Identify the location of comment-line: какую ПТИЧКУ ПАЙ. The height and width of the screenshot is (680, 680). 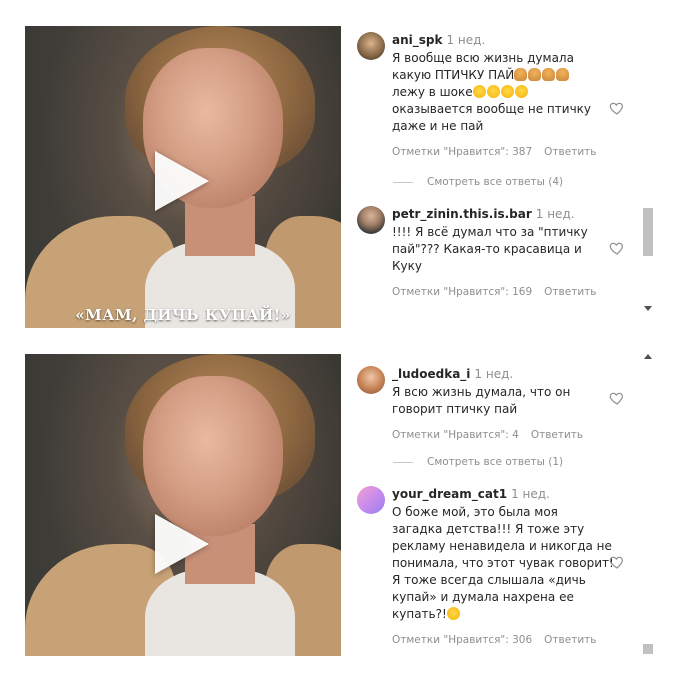
(507, 75).